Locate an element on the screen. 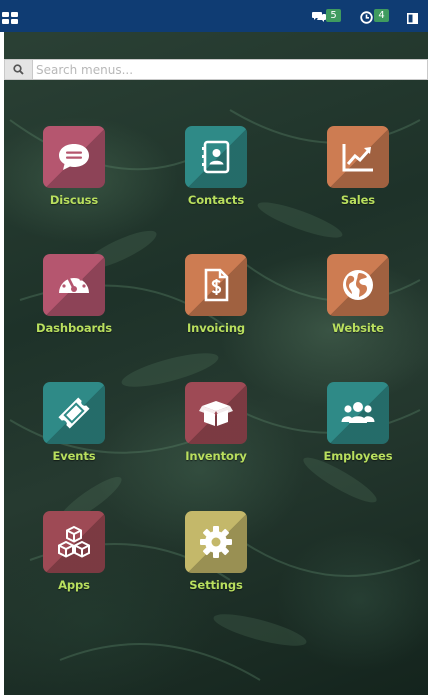 The image size is (428, 695). apps-tile is located at coordinates (74, 542).